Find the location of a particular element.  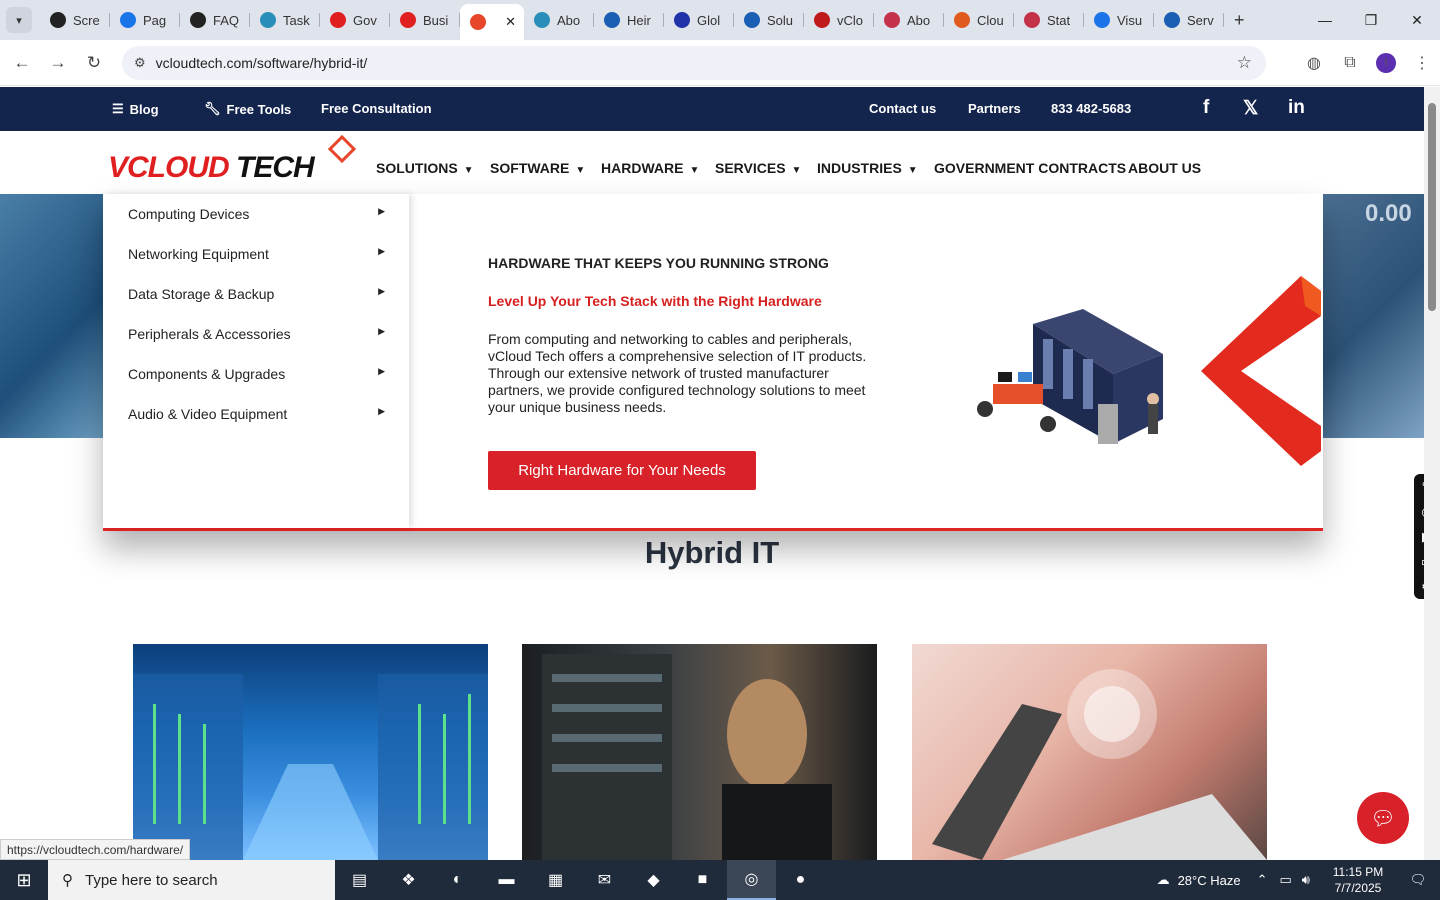

nav-industries-label: INDUSTRIES is located at coordinates (859, 168).